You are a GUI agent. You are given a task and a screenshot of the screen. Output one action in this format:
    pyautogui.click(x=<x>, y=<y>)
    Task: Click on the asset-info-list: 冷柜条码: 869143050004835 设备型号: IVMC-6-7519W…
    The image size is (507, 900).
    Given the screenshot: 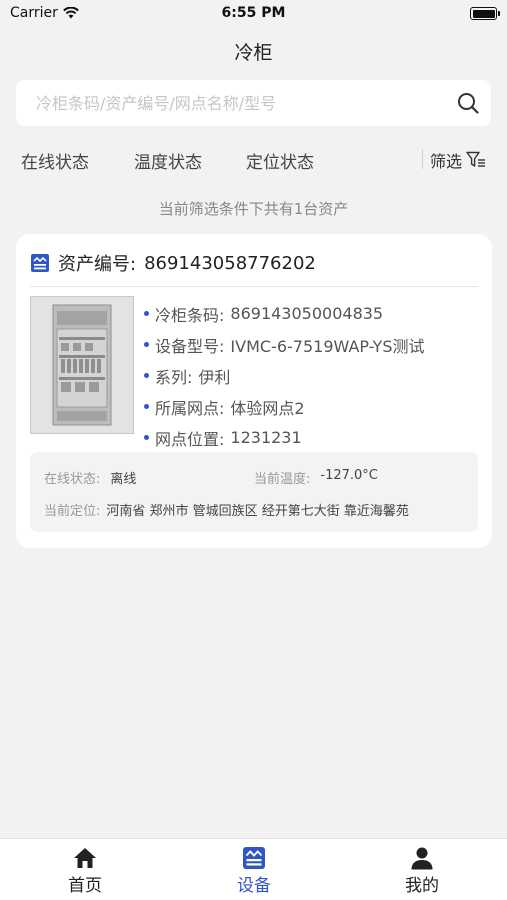 What is the action you would take?
    pyautogui.click(x=309, y=375)
    